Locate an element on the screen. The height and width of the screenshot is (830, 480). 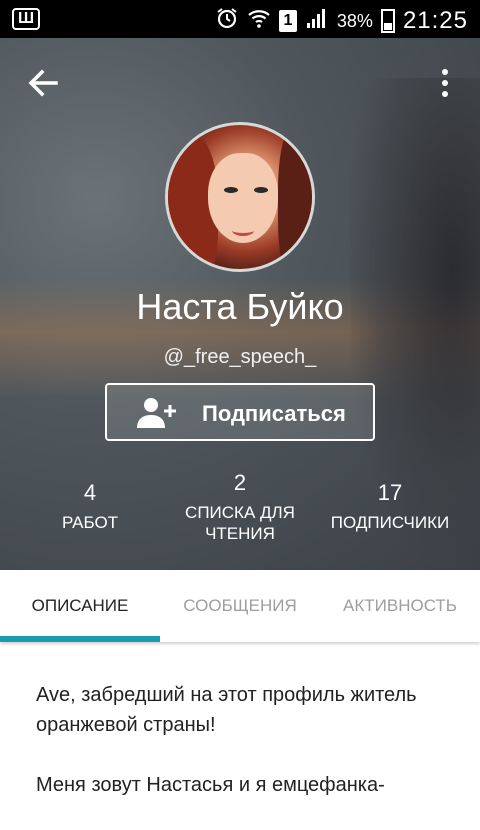
stat-label: ПОДПИСЧИКИ is located at coordinates (390, 522).